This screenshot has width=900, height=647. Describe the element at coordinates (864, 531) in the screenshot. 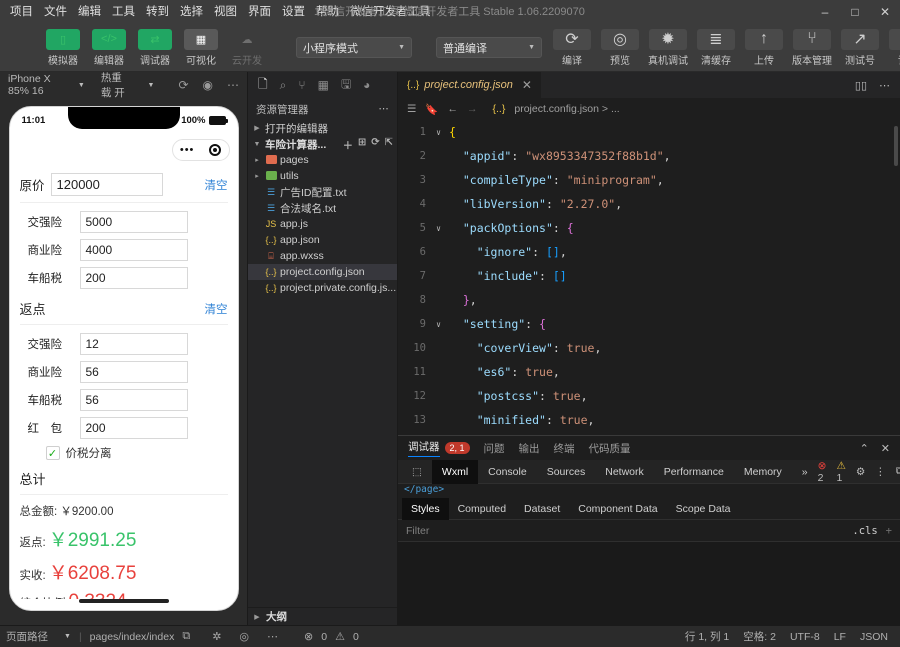

I see `cls-button: .cls` at that location.